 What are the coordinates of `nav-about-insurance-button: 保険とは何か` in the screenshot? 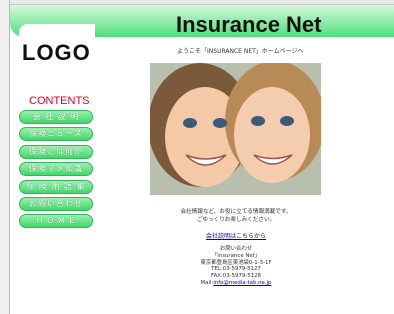 It's located at (56, 151).